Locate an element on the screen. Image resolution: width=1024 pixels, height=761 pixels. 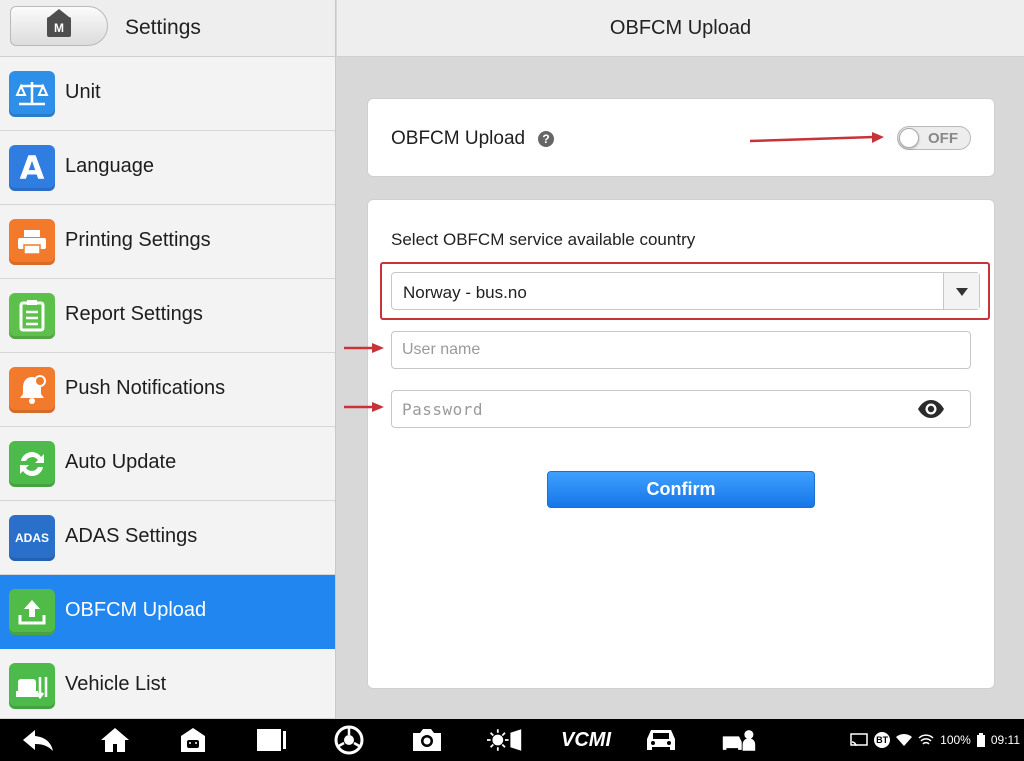
cast-icon is located at coordinates (859, 740).